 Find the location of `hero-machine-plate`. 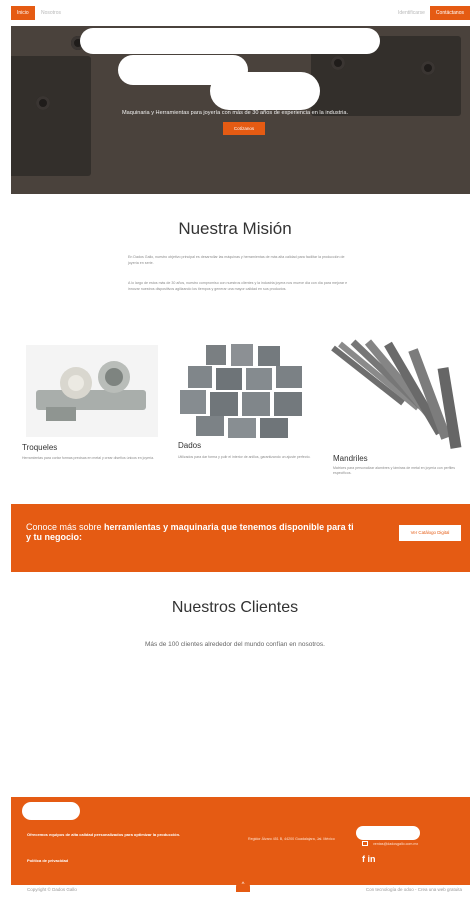

hero-machine-plate is located at coordinates (51, 116).